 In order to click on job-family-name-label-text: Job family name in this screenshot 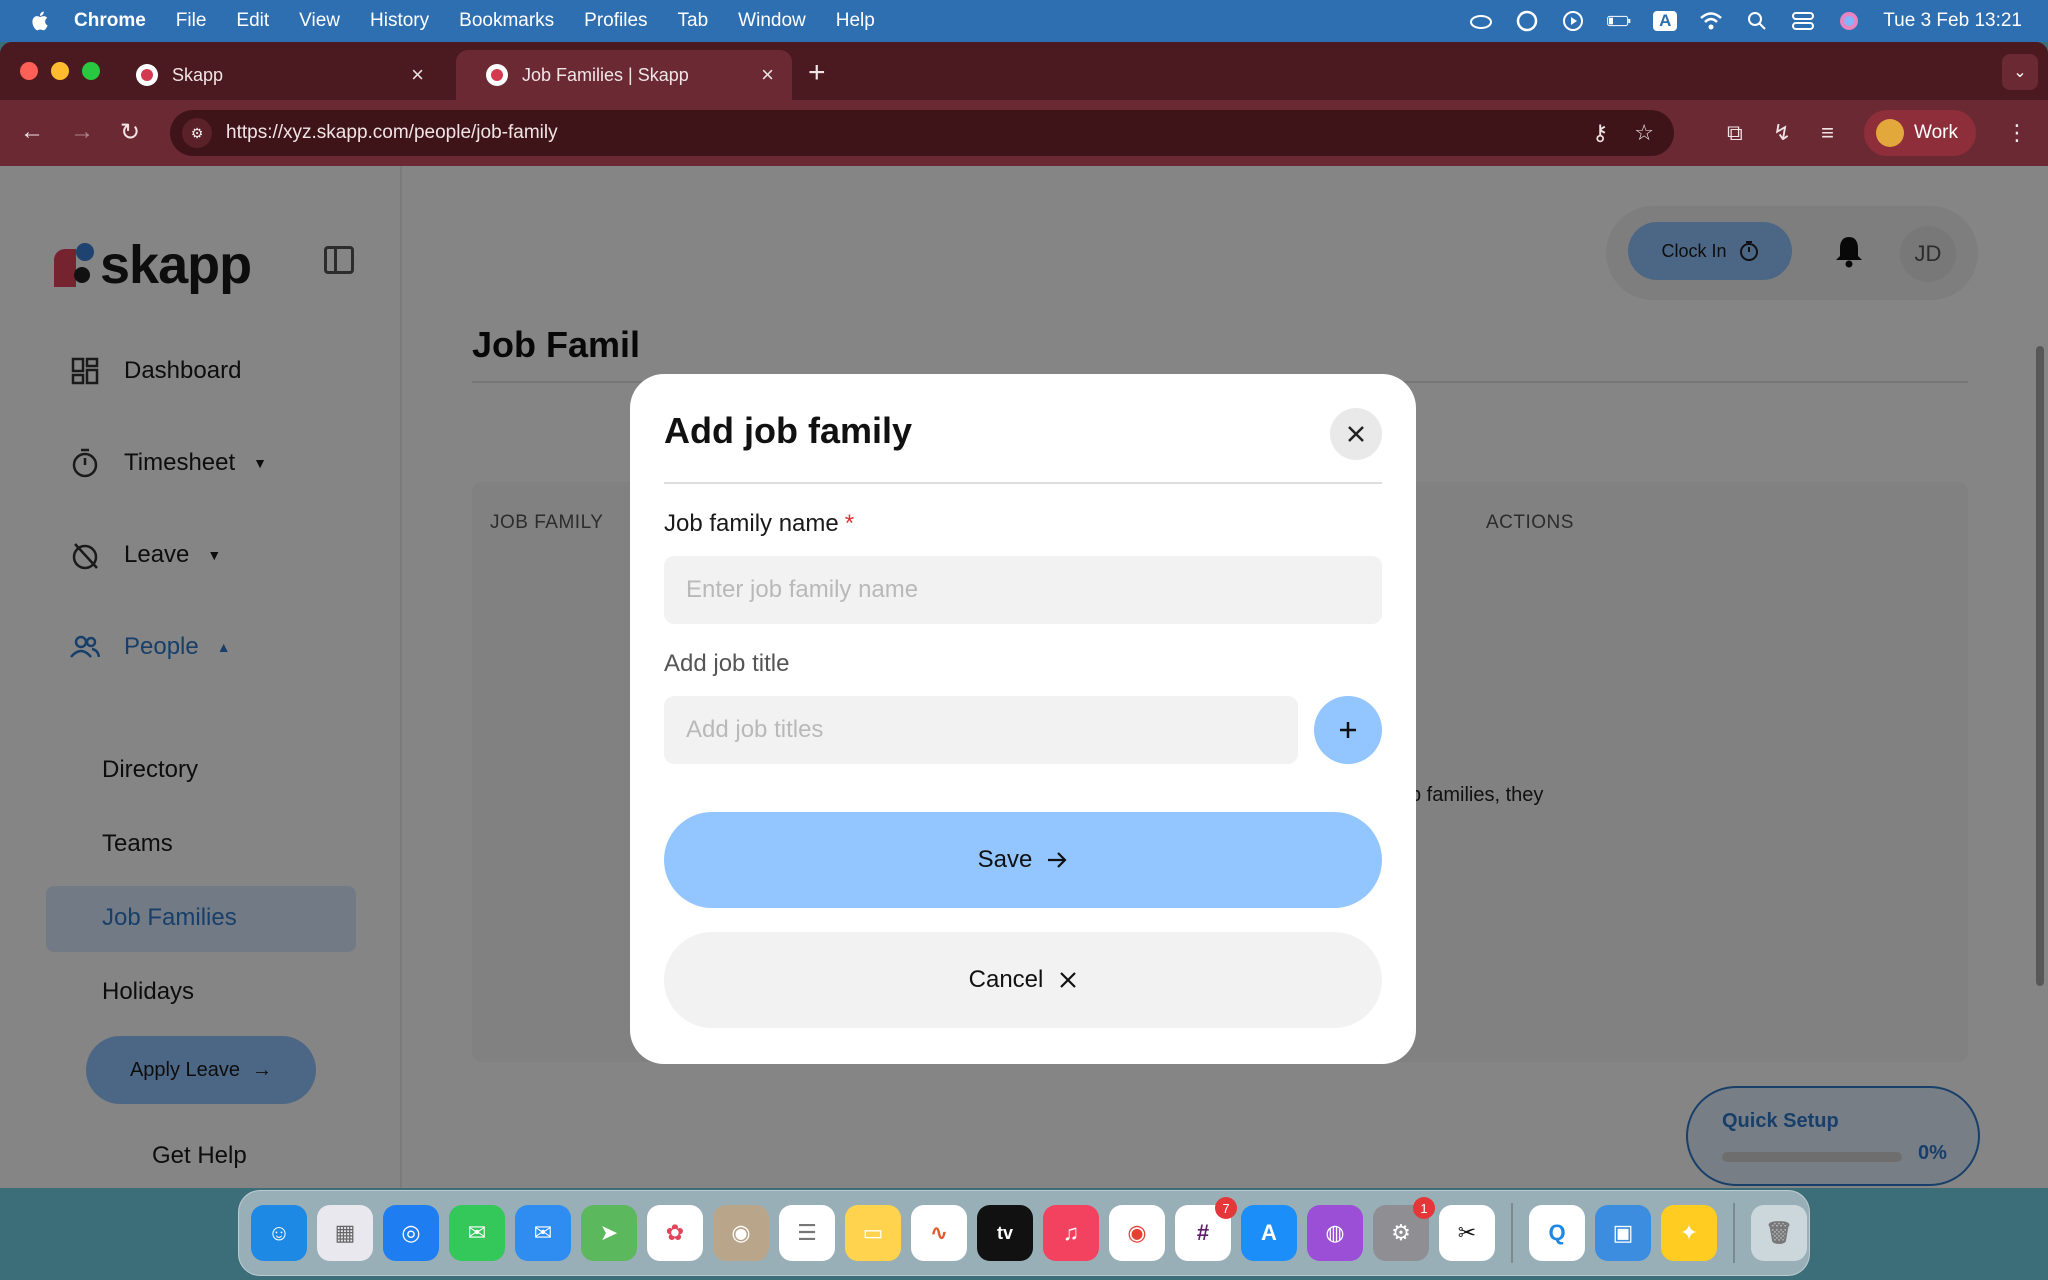, I will do `click(751, 523)`.